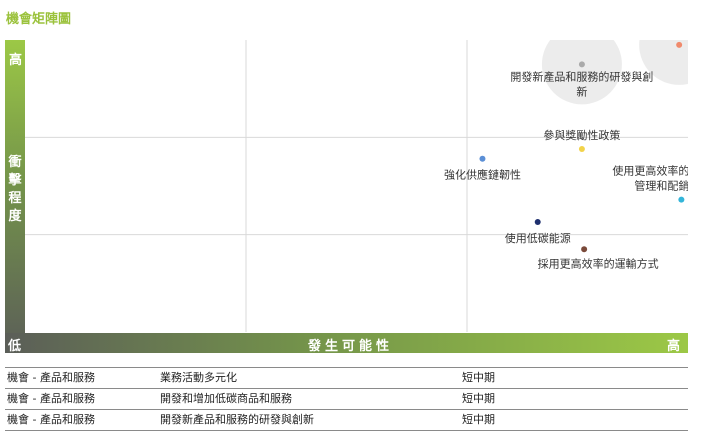 The width and height of the screenshot is (713, 443). Describe the element at coordinates (581, 91) in the screenshot. I see `point-label: 新` at that location.